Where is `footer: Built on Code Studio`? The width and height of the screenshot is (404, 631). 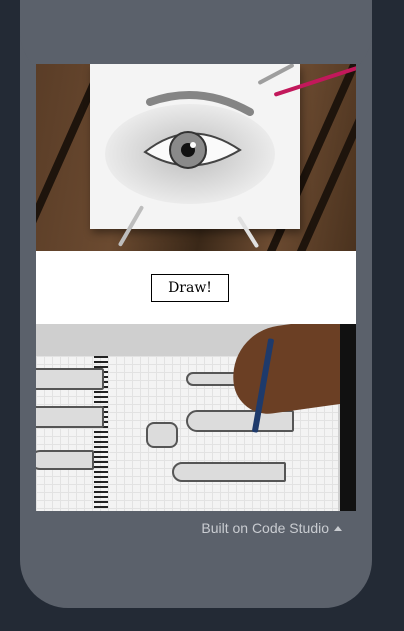 footer: Built on Code Studio is located at coordinates (196, 527).